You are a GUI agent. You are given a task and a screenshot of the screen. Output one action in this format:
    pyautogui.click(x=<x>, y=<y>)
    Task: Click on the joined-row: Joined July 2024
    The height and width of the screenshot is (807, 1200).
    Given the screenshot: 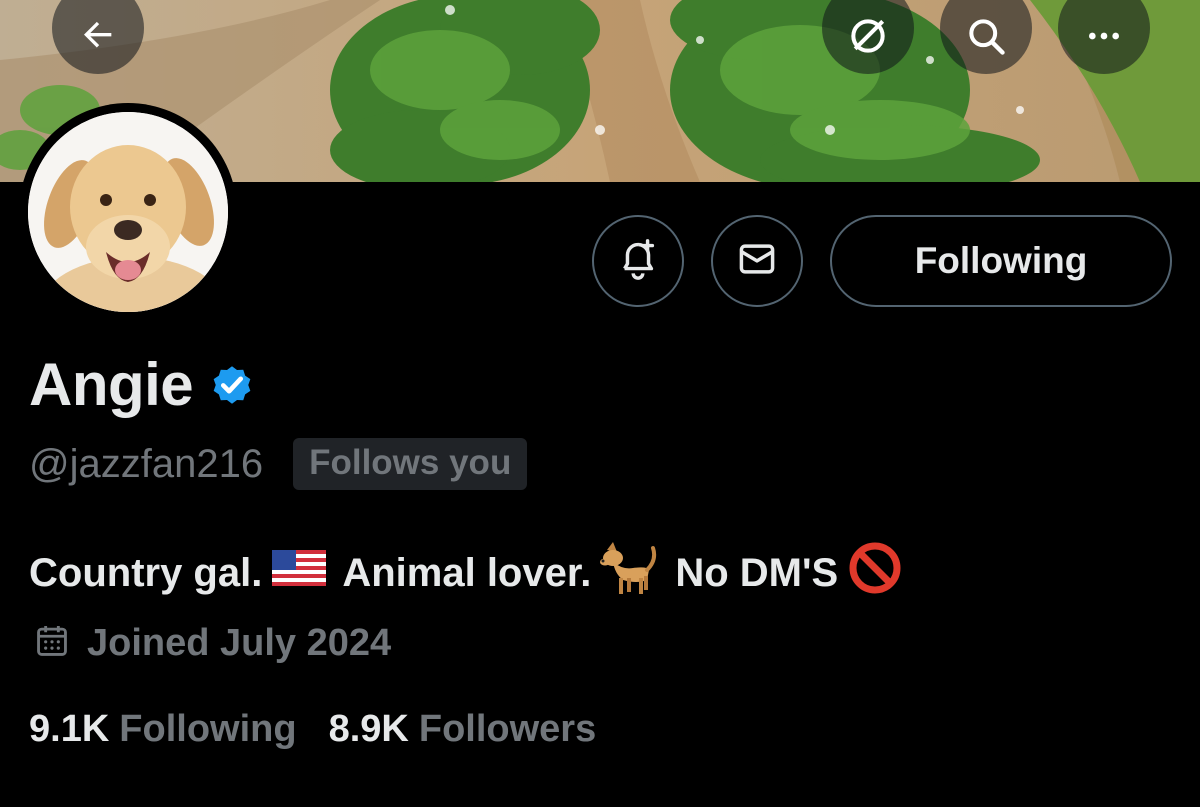 What is the action you would take?
    pyautogui.click(x=212, y=643)
    